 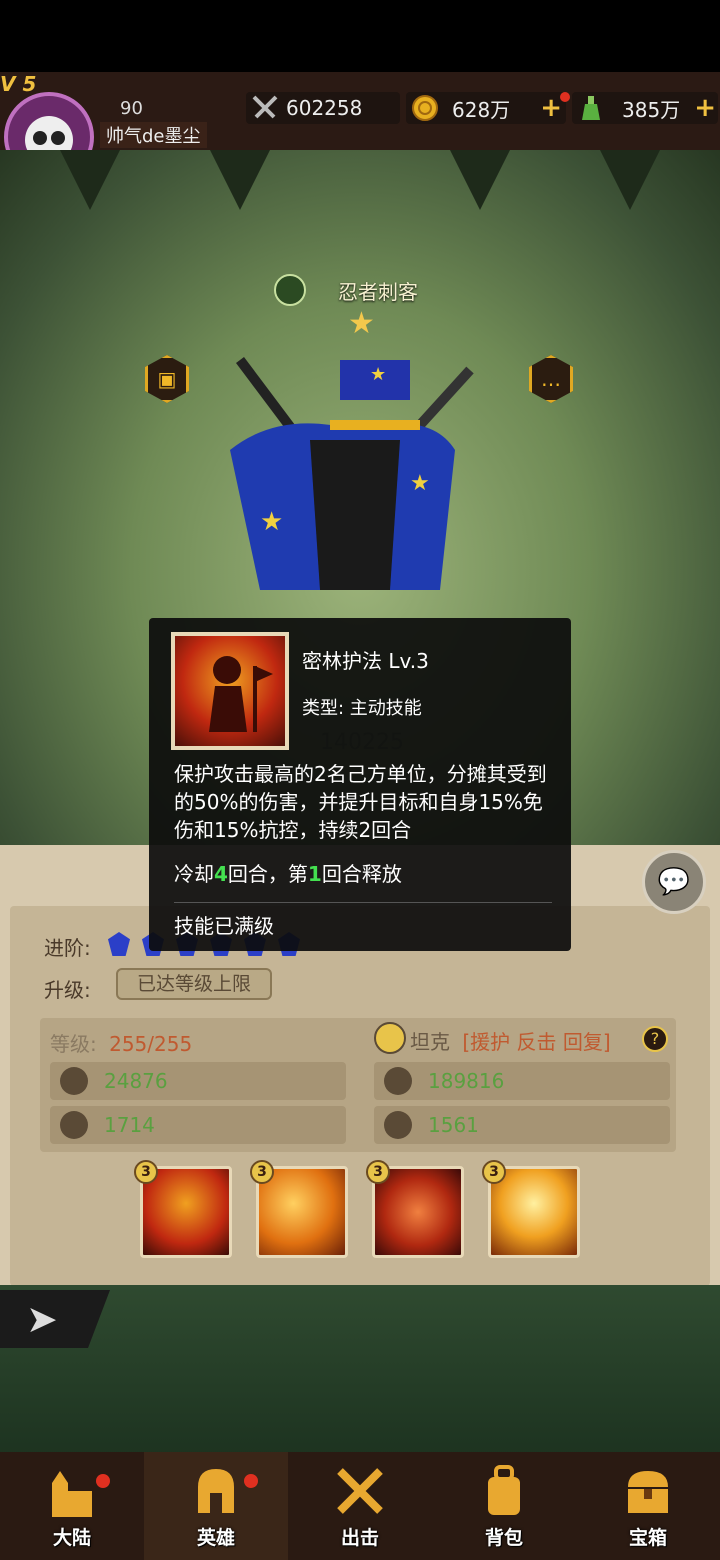 I want to click on treasure-chest-icon, so click(x=648, y=1492).